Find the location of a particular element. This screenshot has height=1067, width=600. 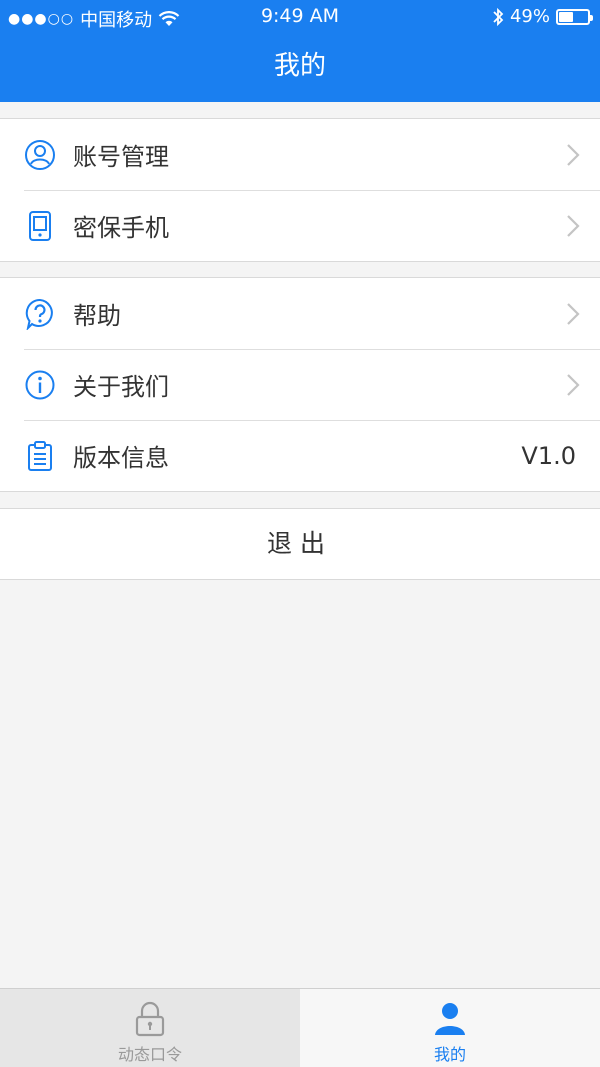

version-value: V1.0 is located at coordinates (548, 455).